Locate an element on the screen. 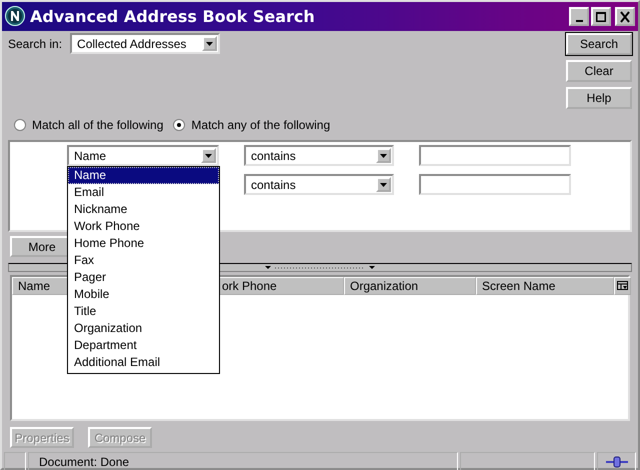 The image size is (640, 470). minimize-icon is located at coordinates (579, 21).